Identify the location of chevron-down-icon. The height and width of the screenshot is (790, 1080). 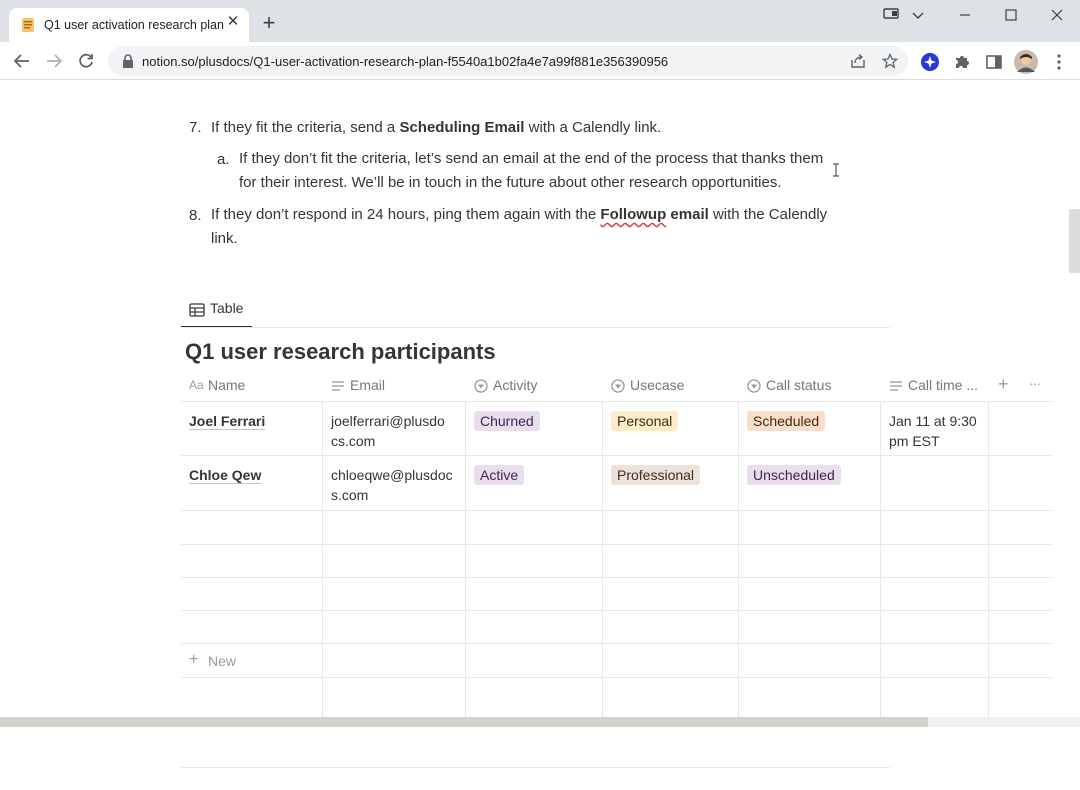
(918, 15).